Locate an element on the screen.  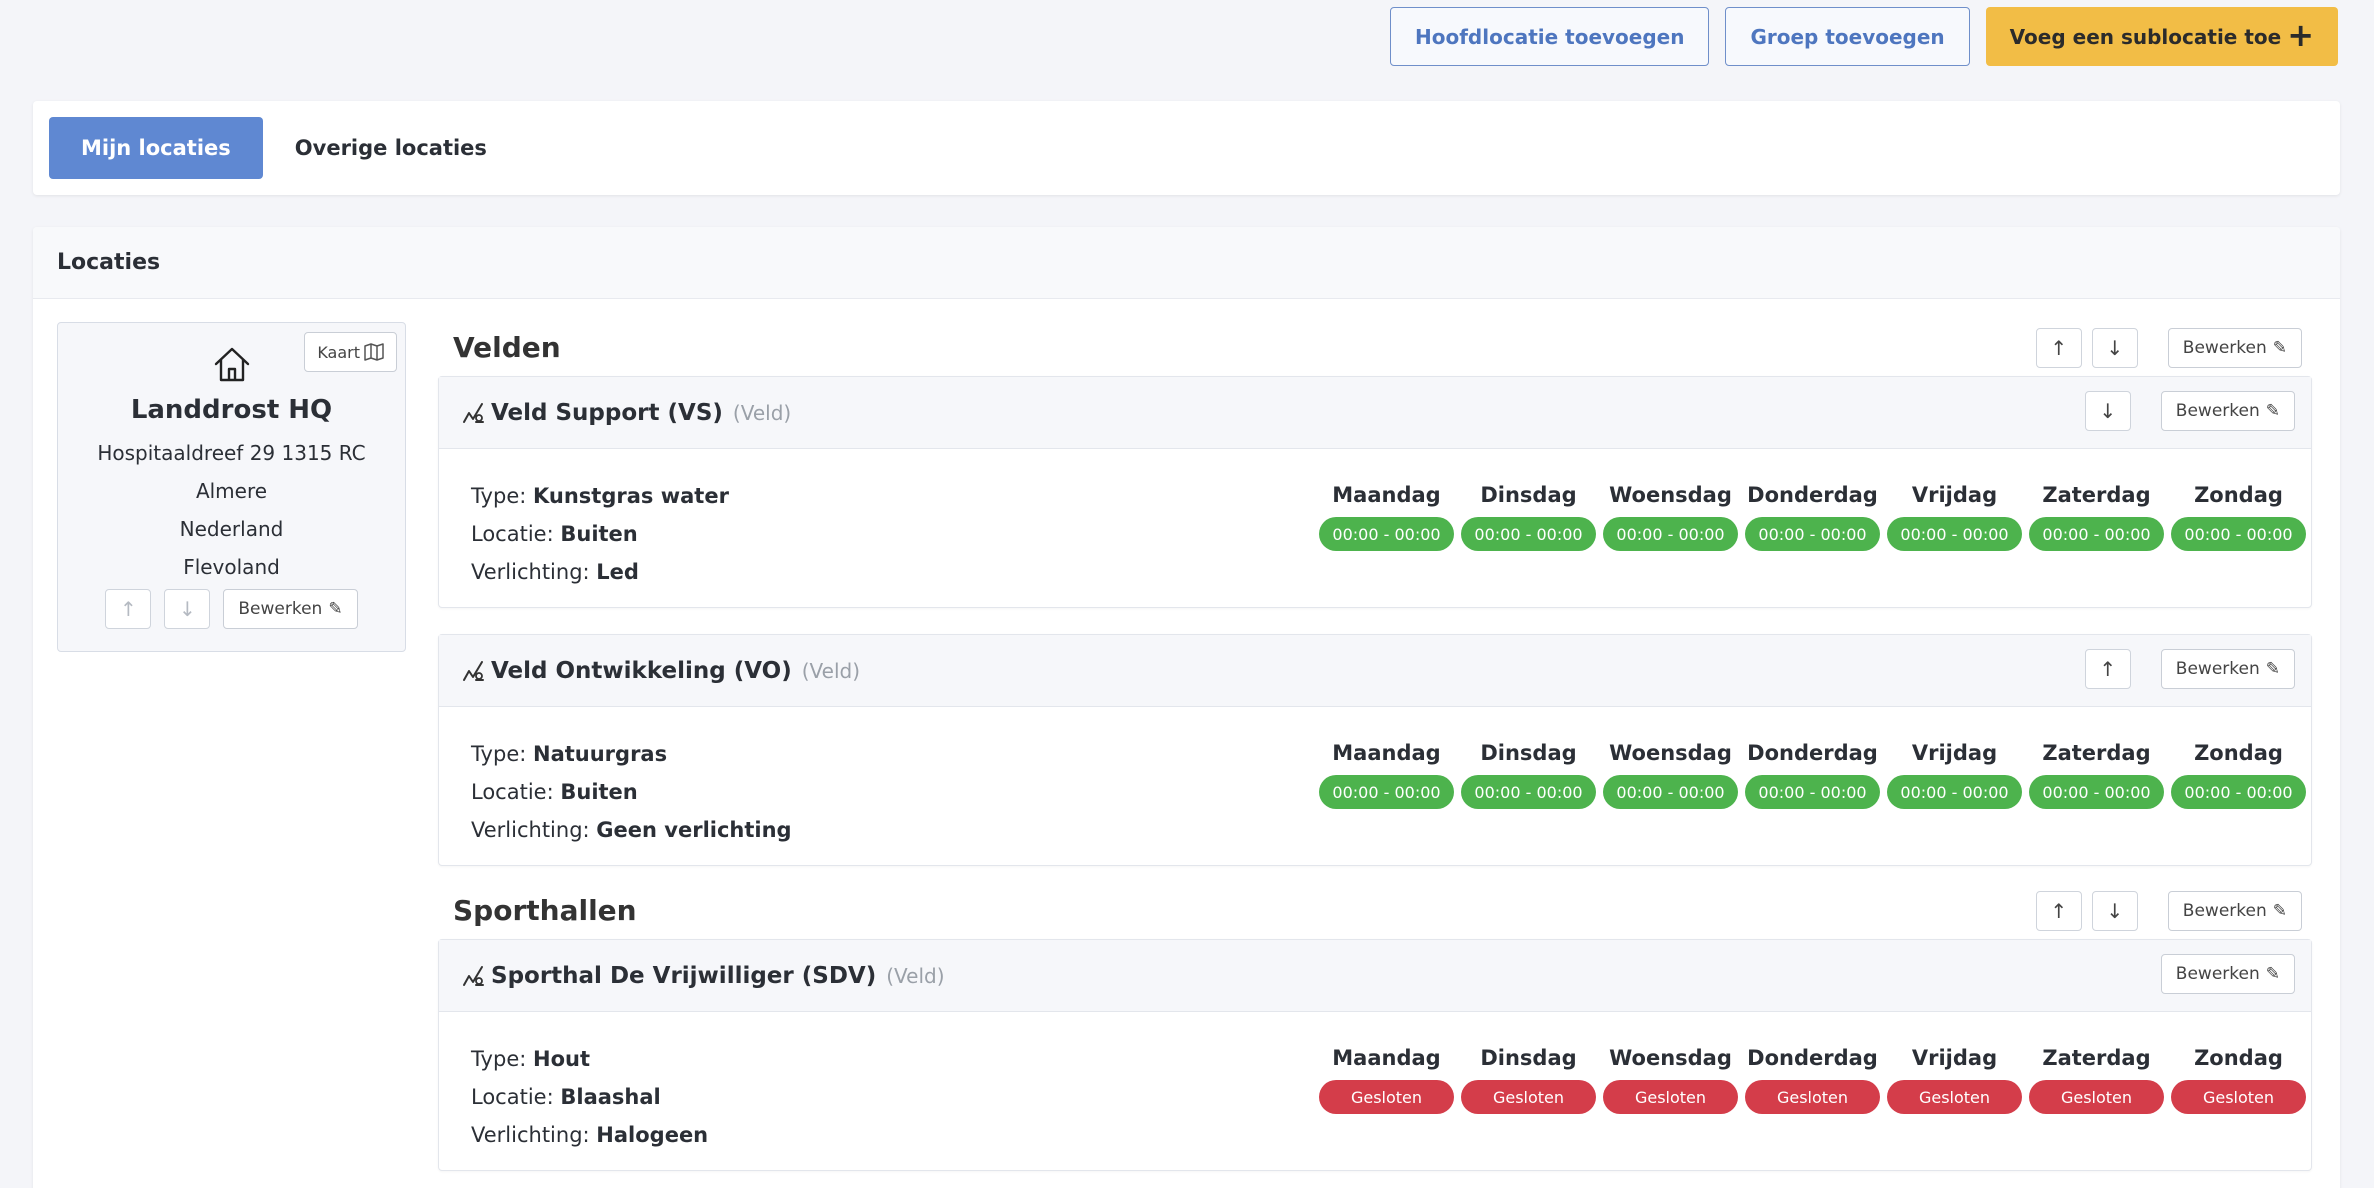
location-value: Blaashal is located at coordinates (610, 1097).